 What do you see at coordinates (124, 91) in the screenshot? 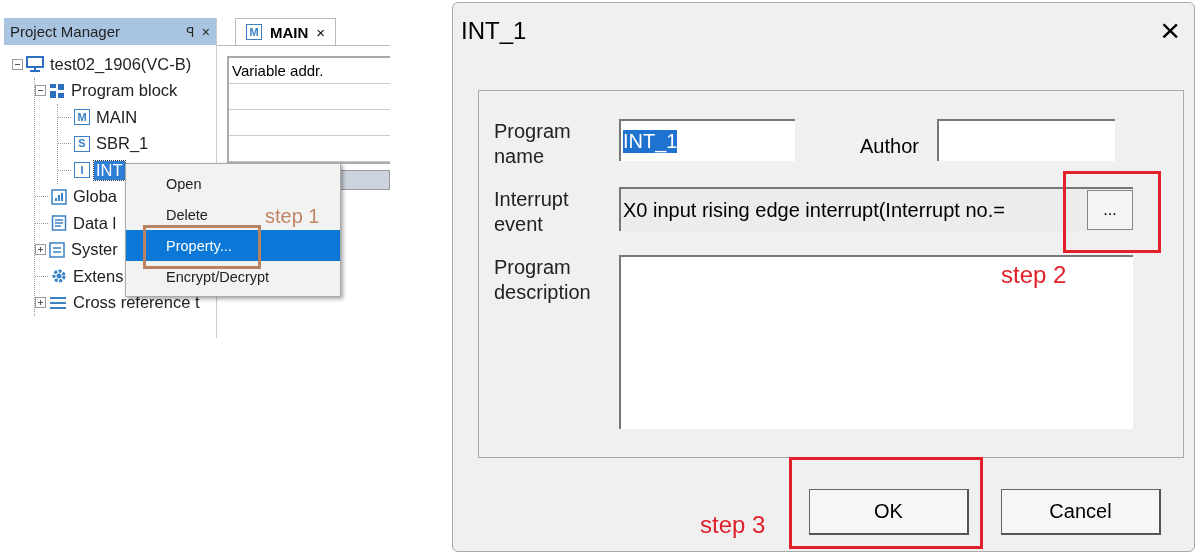
I see `tree-item: Program block` at bounding box center [124, 91].